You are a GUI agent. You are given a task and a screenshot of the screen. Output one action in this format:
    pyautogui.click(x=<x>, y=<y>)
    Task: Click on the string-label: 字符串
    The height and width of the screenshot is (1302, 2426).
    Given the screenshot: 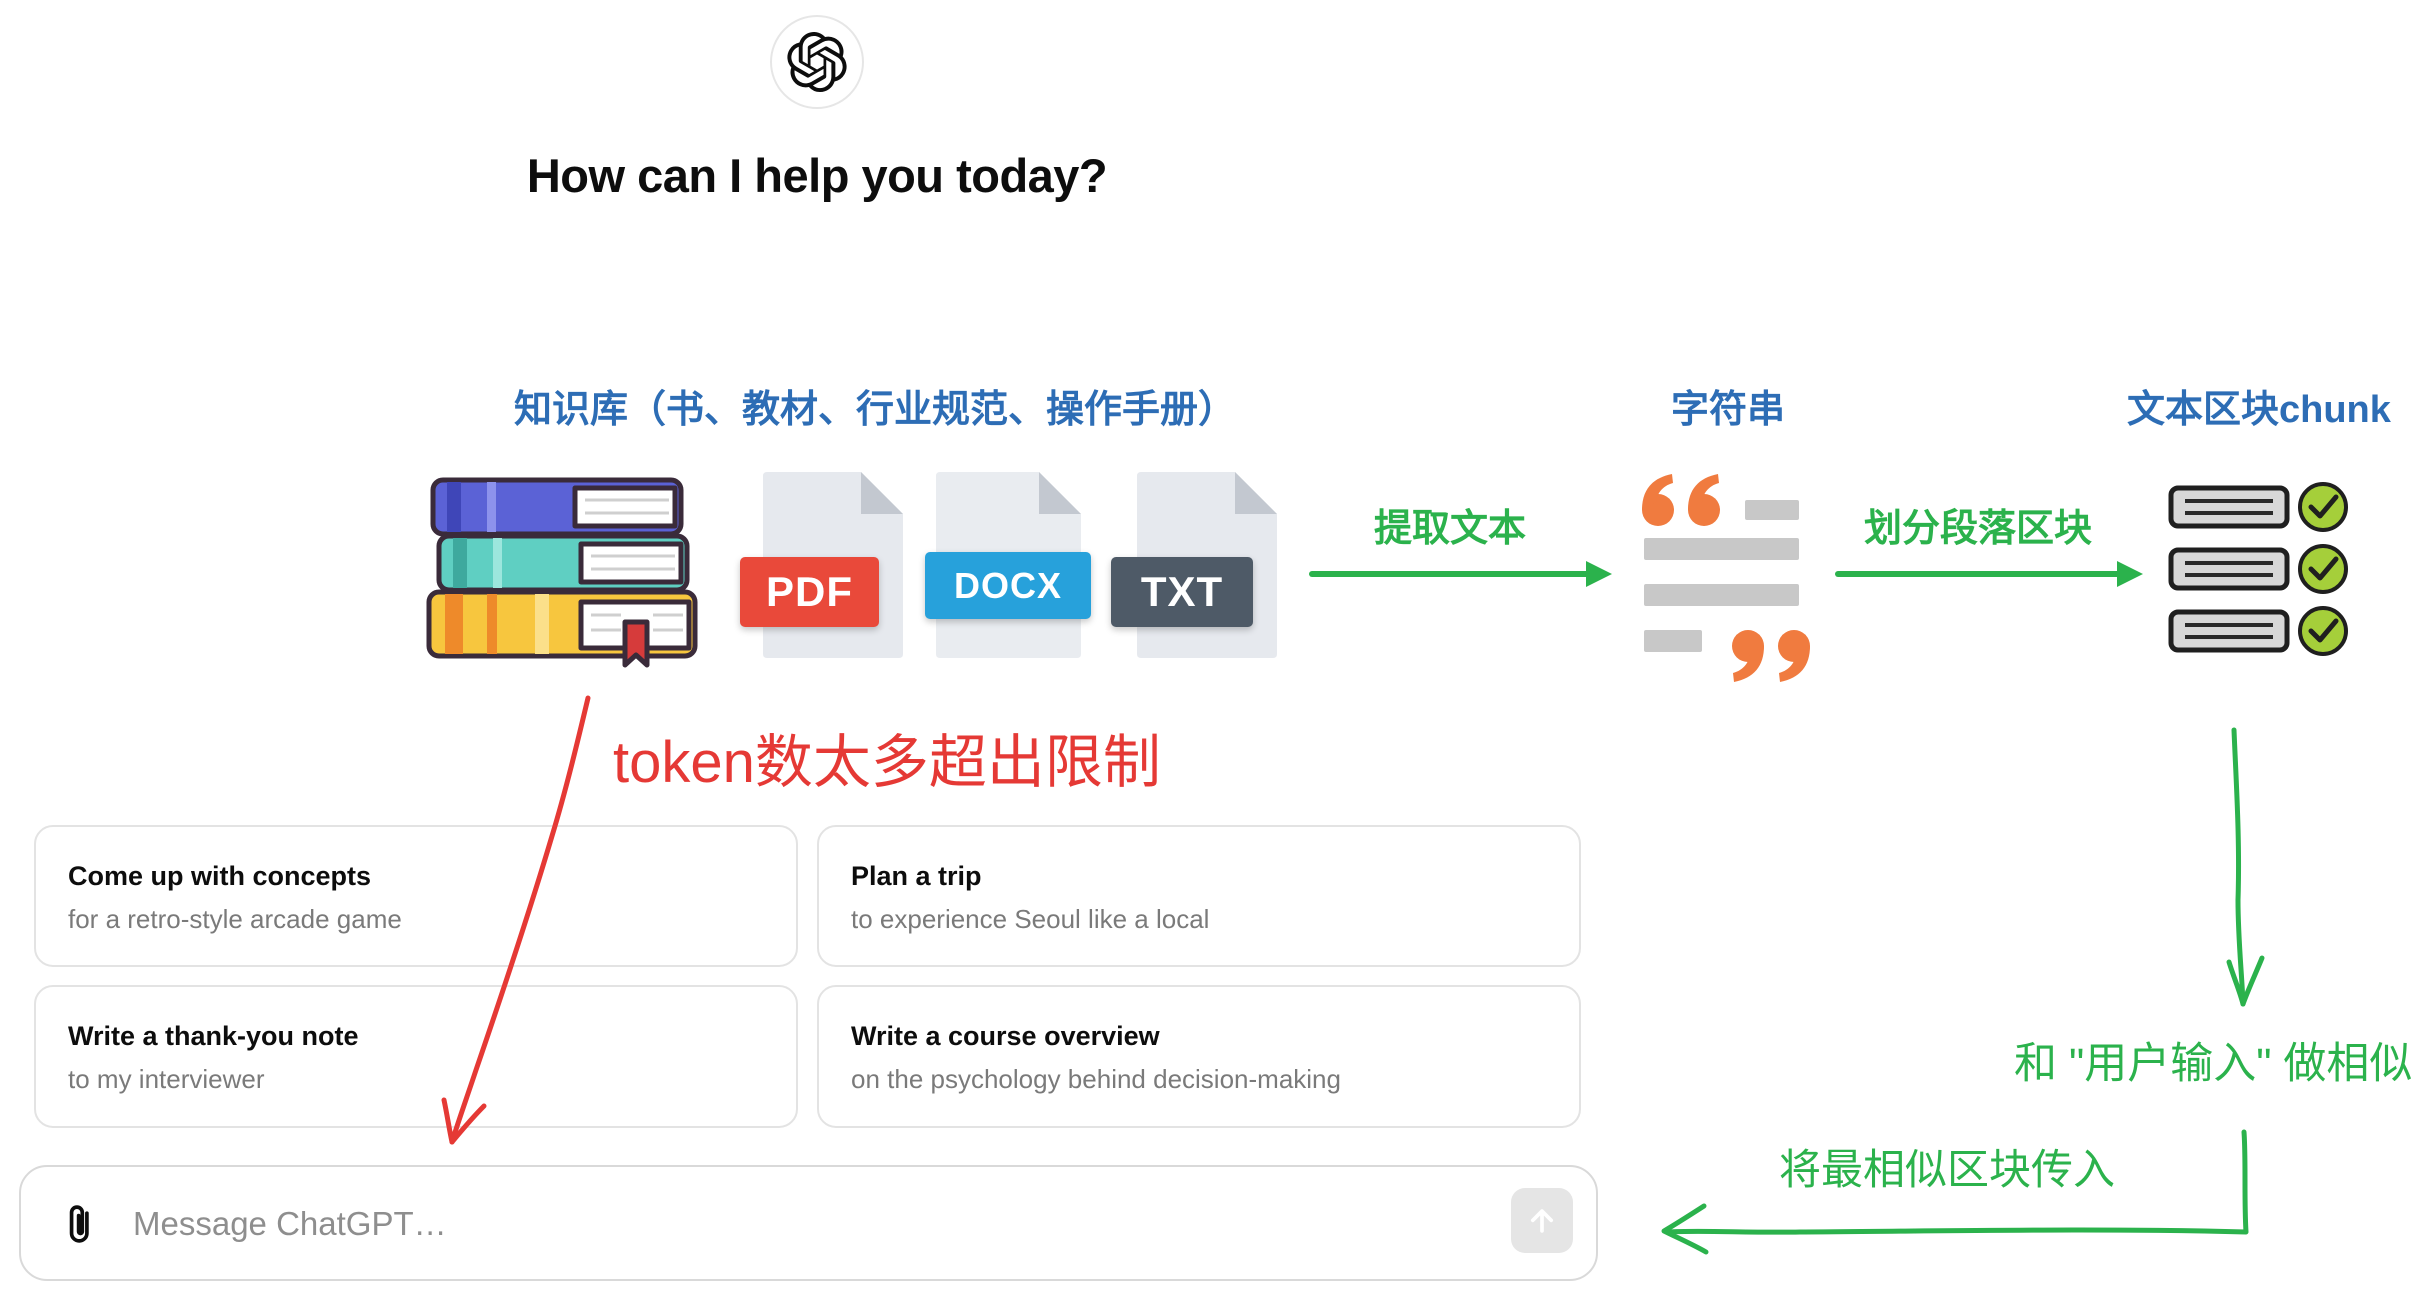 What is the action you would take?
    pyautogui.click(x=1728, y=410)
    